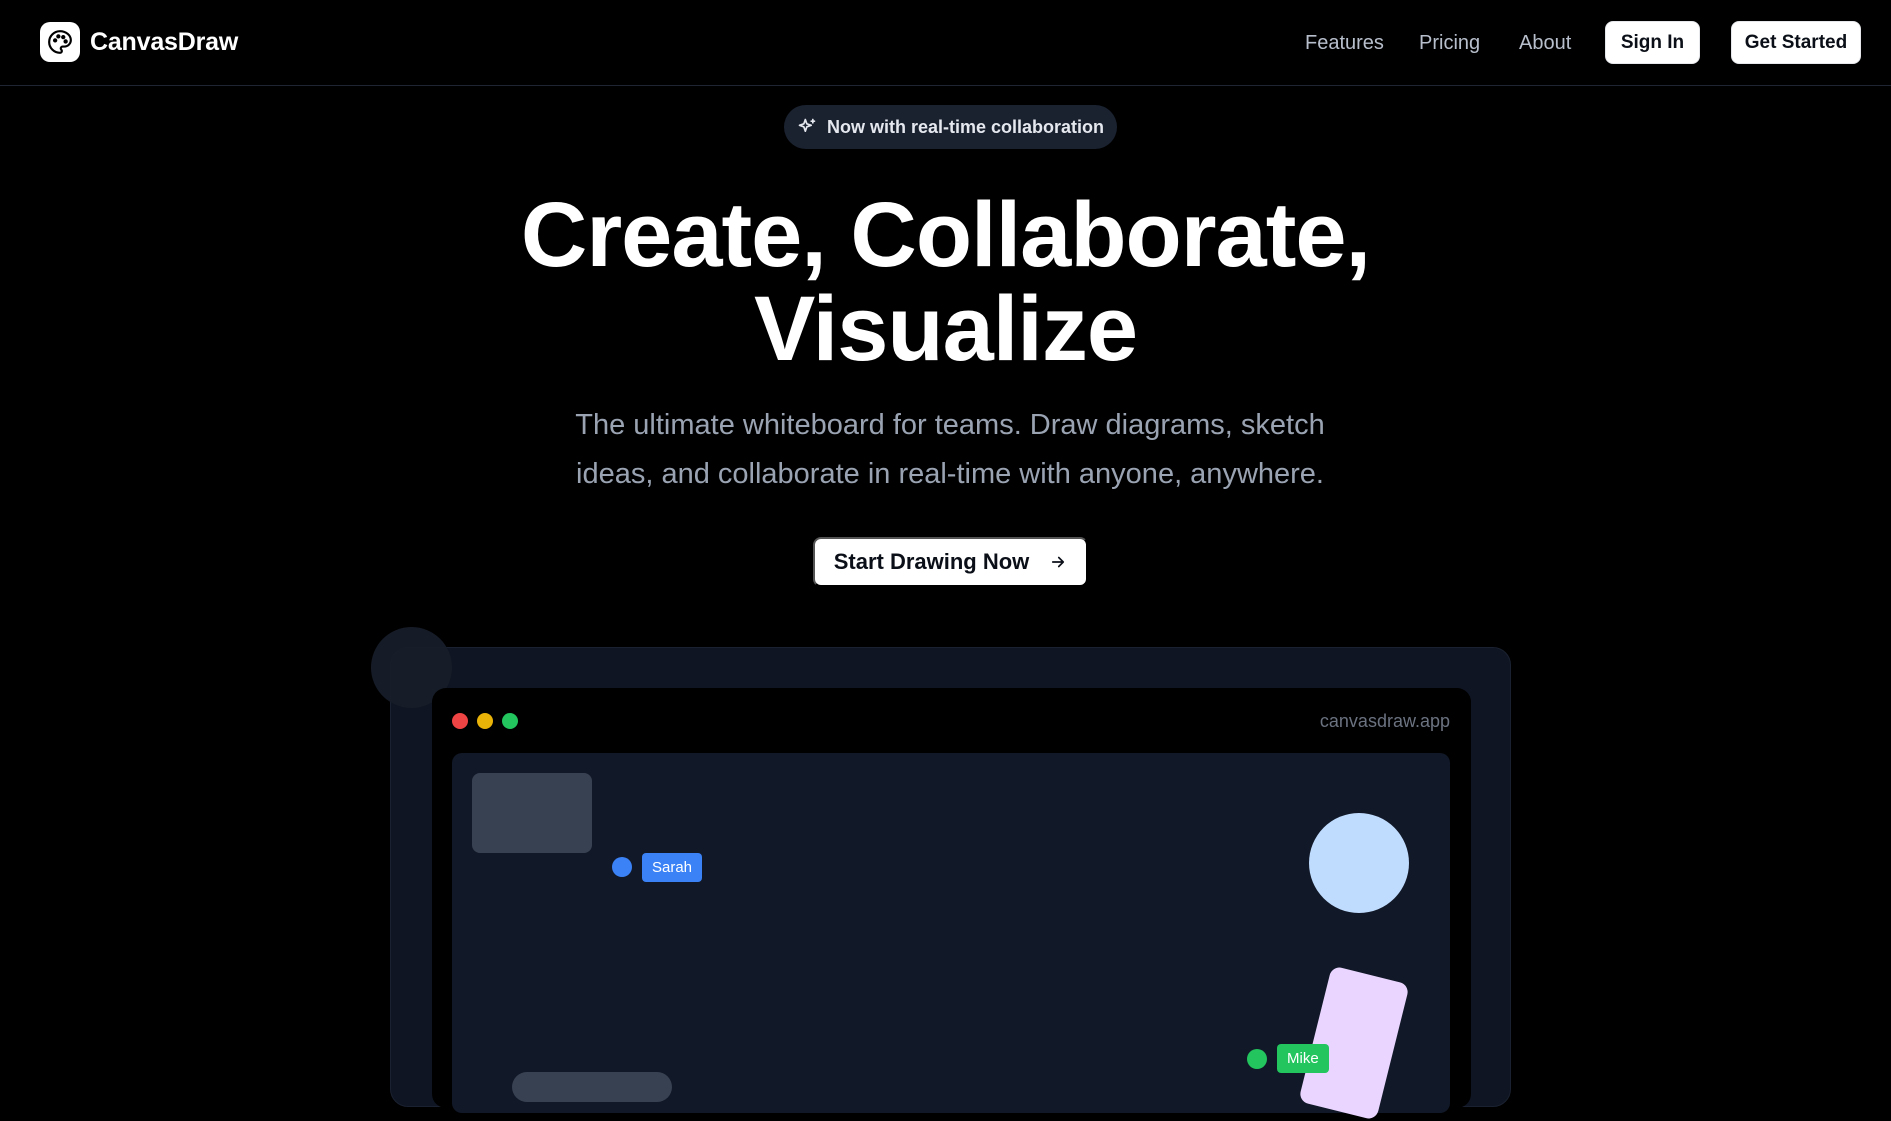 Image resolution: width=1891 pixels, height=1121 pixels. Describe the element at coordinates (460, 721) in the screenshot. I see `window-close-dot` at that location.